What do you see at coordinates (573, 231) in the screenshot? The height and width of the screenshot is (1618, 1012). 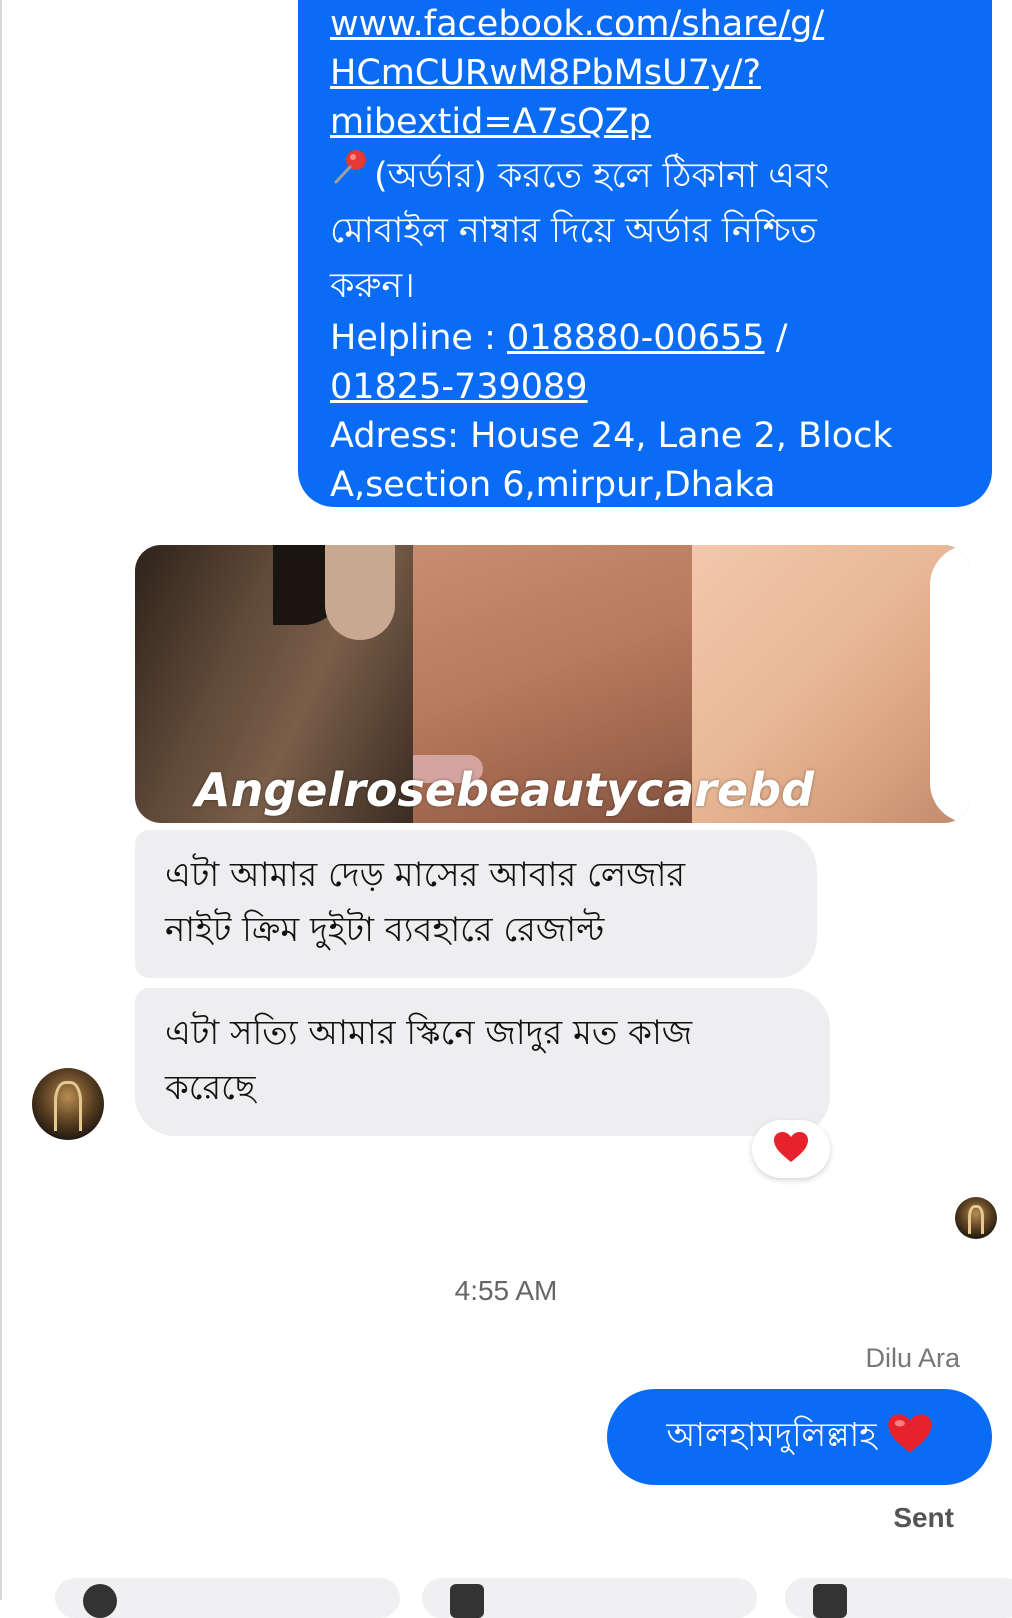 I see `order-text-line-2: মোবাইল নাম্বার দিয়ে অর্ডার নিশ্চিত` at bounding box center [573, 231].